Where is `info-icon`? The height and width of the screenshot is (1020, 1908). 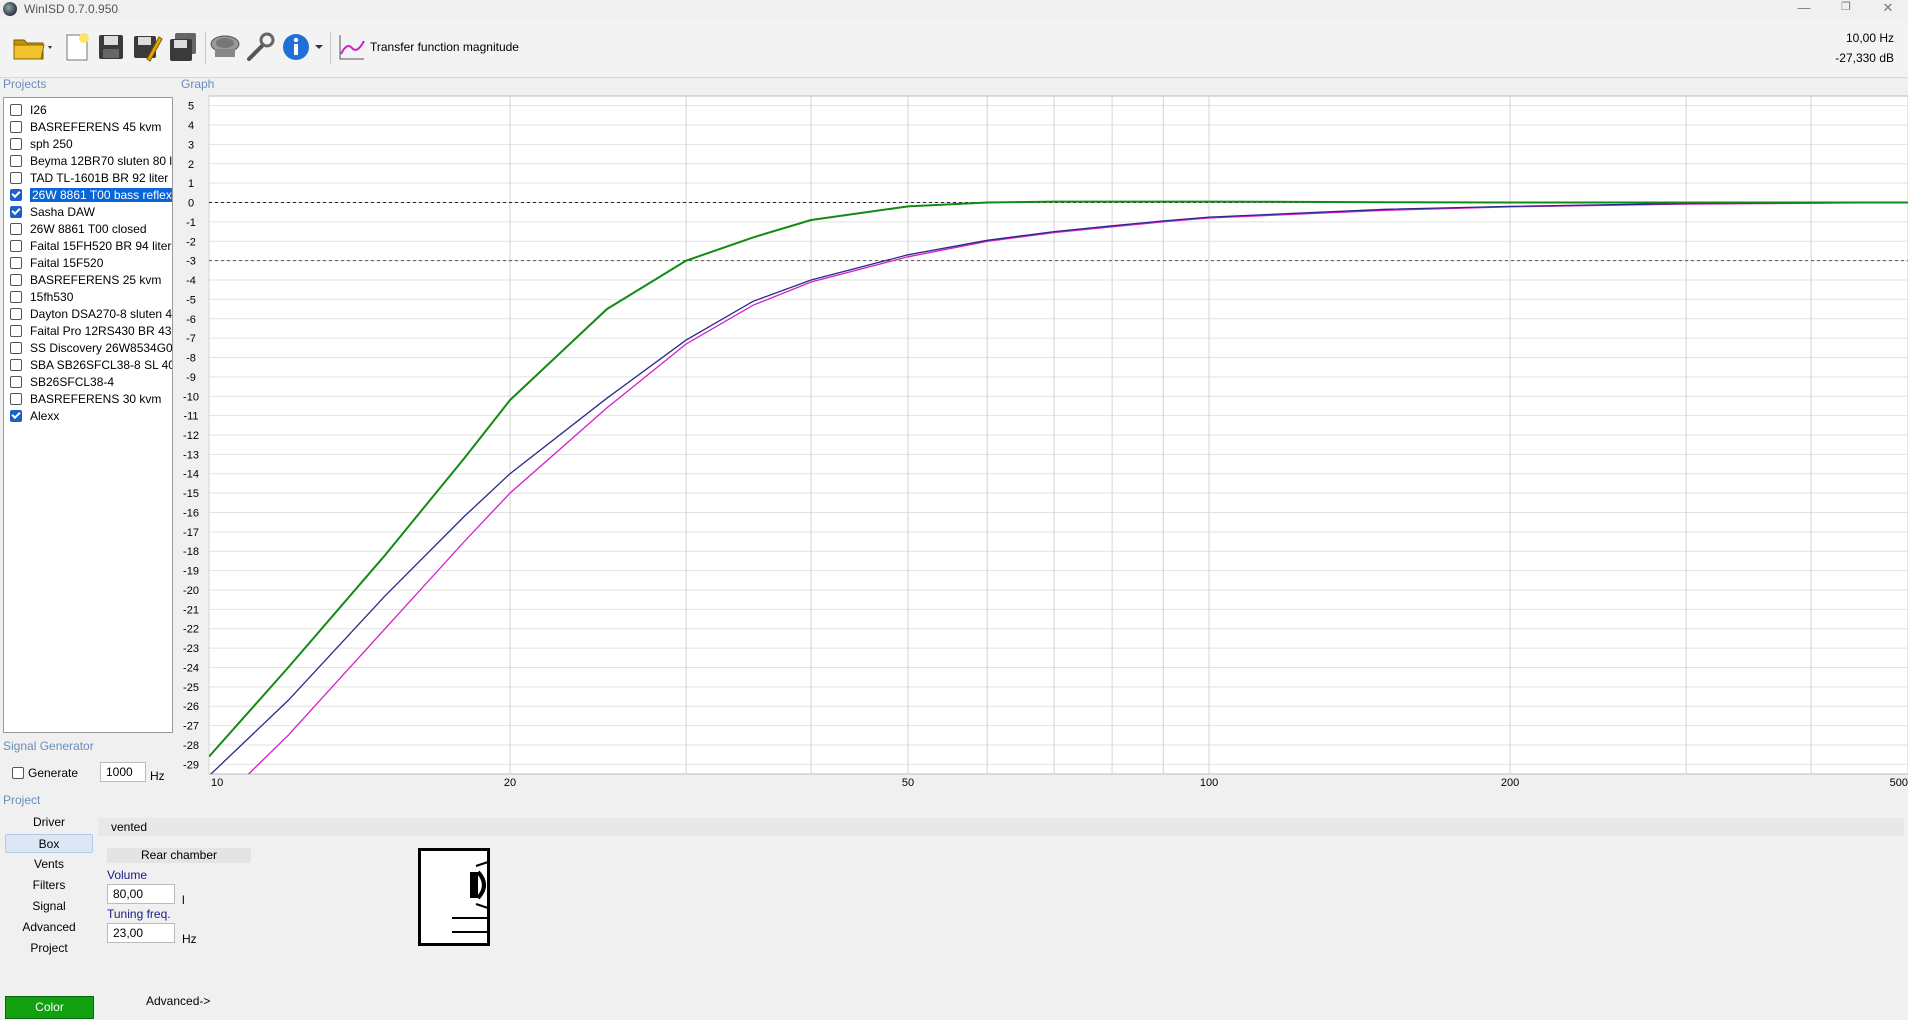
info-icon is located at coordinates (296, 47).